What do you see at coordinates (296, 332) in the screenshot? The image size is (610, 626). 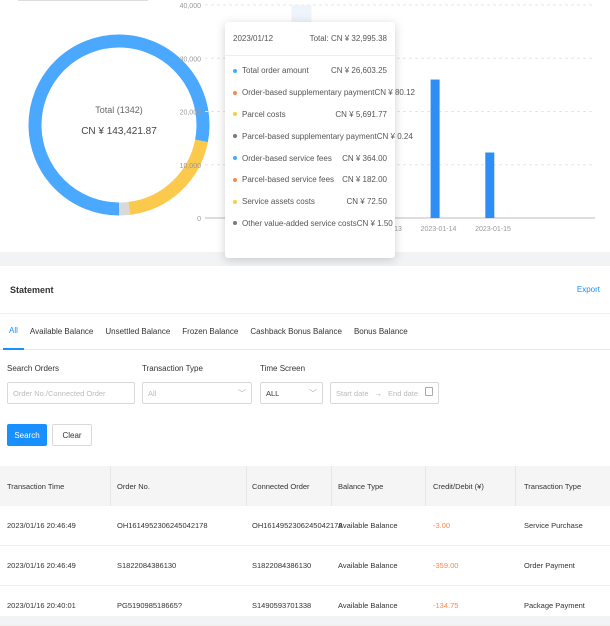 I see `tab-cashback-bonus-balance: Cashback Bonus Balance` at bounding box center [296, 332].